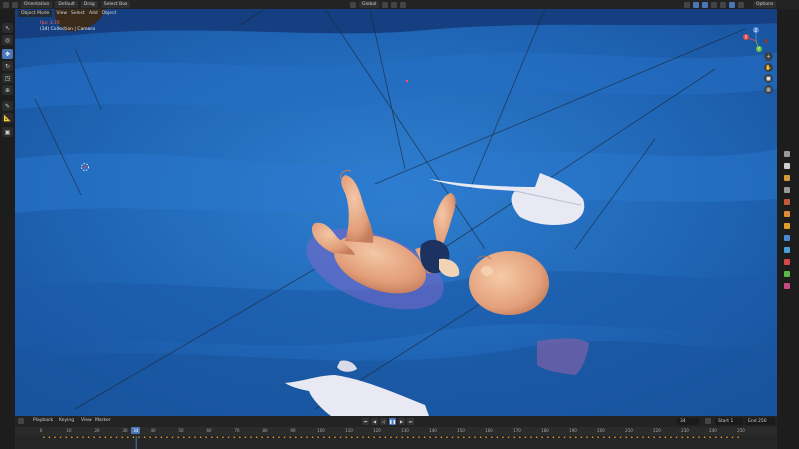  What do you see at coordinates (787, 214) in the screenshot?
I see `world-properties-icon` at bounding box center [787, 214].